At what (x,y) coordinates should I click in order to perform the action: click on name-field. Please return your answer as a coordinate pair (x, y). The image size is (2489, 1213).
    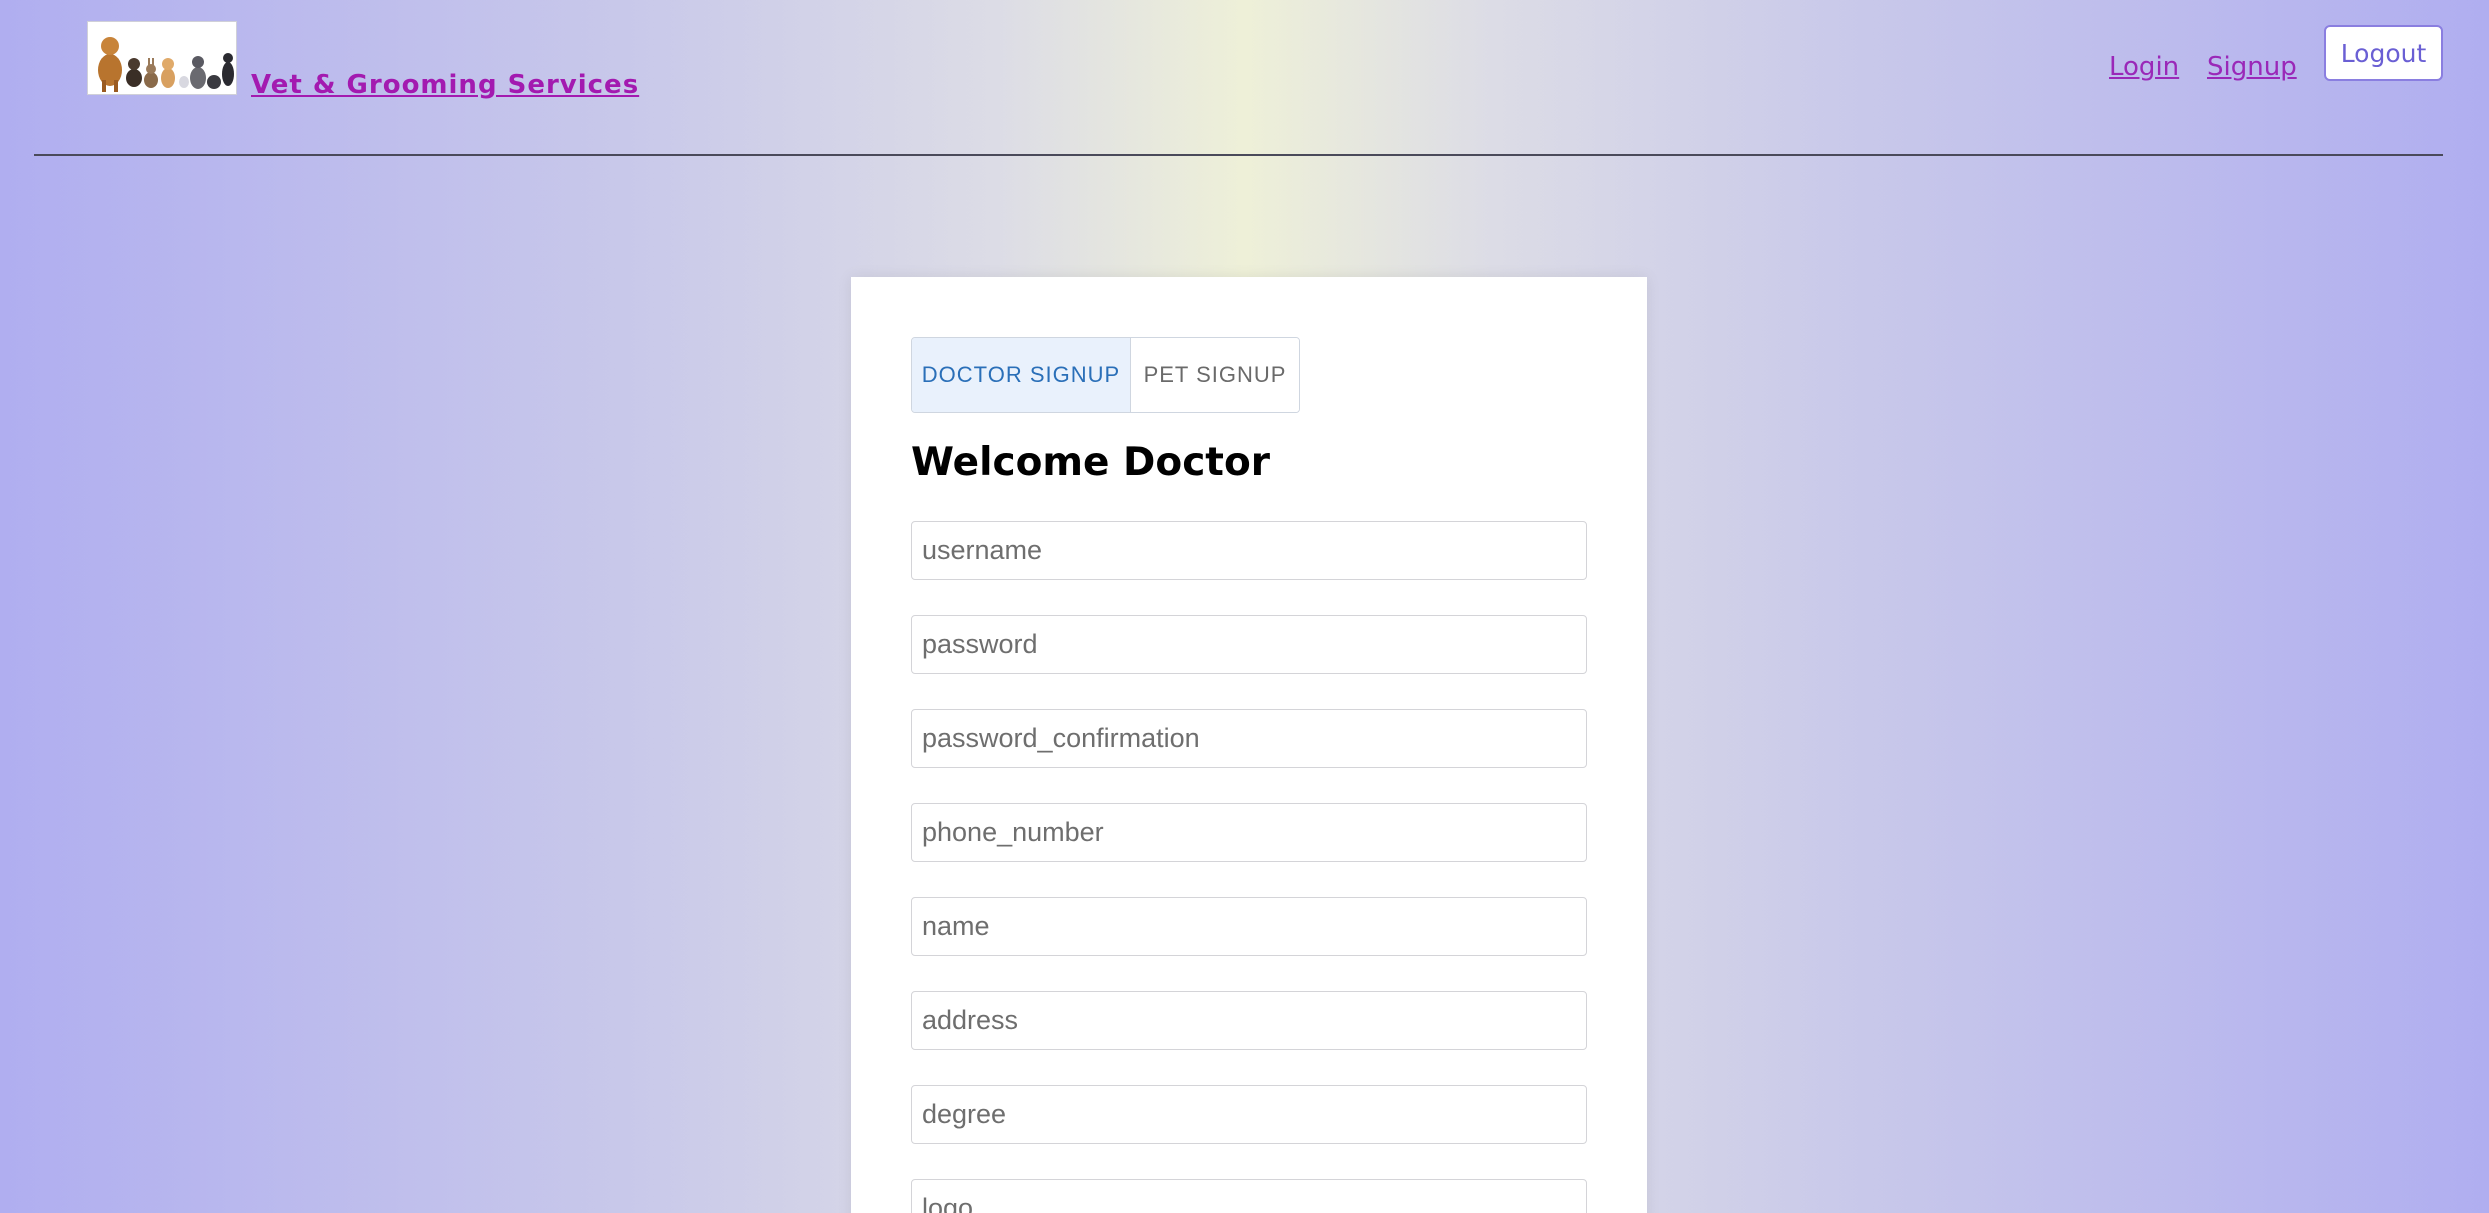
    Looking at the image, I should click on (1249, 926).